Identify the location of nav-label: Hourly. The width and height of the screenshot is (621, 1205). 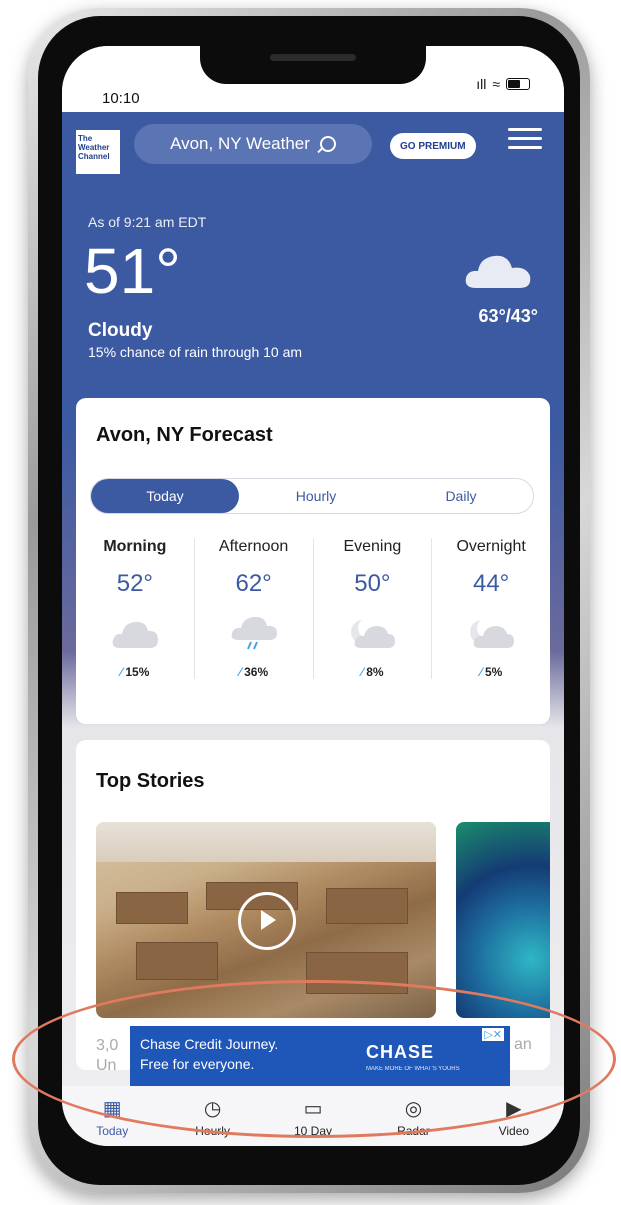
(212, 1131).